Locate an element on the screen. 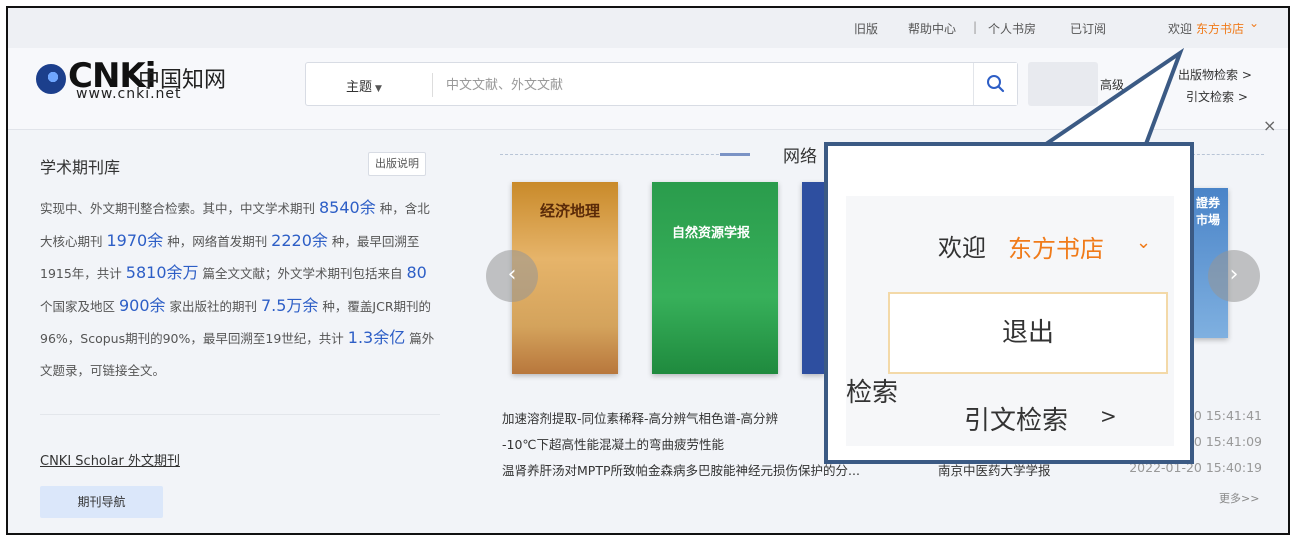 The image size is (1296, 541). zoom-citation-search: 引文检索 is located at coordinates (1016, 418).